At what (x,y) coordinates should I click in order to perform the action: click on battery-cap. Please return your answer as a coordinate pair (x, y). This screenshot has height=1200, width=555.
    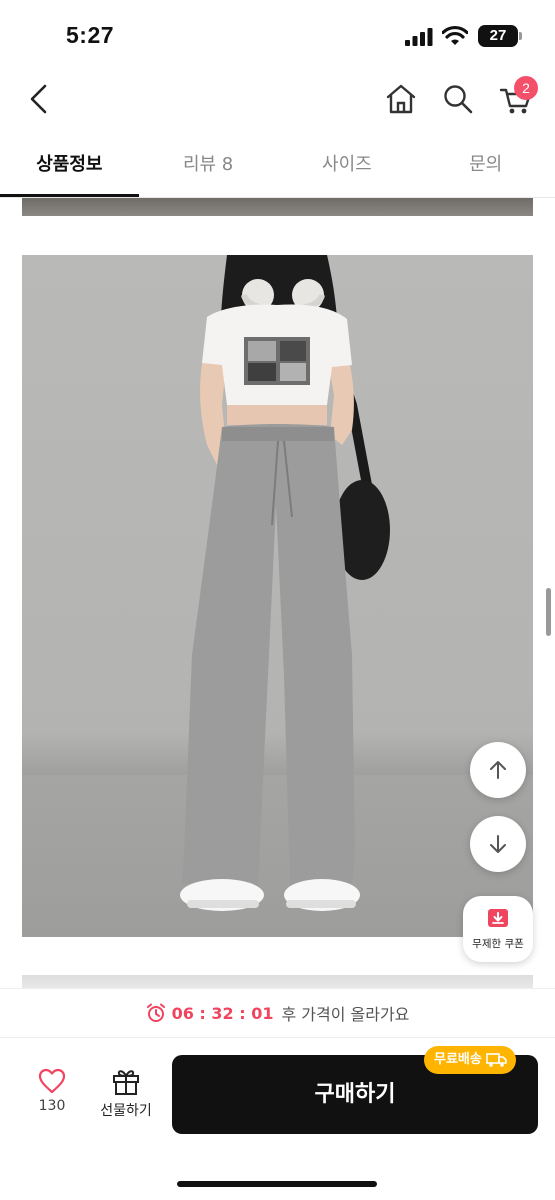
    Looking at the image, I should click on (520, 36).